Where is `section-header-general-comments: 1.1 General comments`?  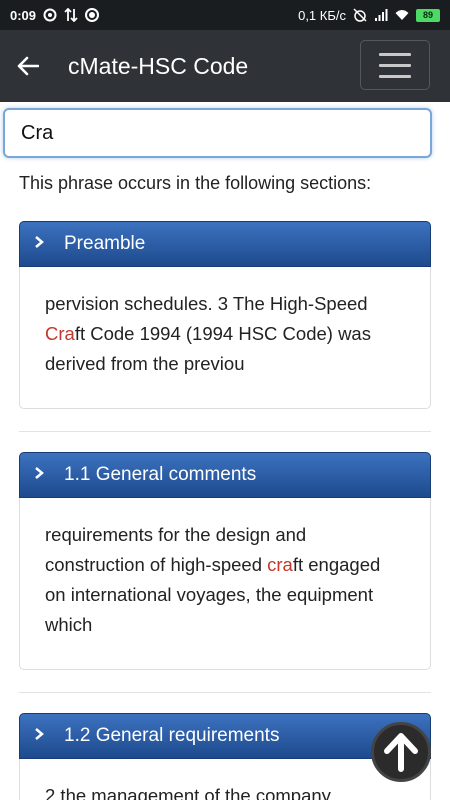
section-header-general-comments: 1.1 General comments is located at coordinates (225, 475).